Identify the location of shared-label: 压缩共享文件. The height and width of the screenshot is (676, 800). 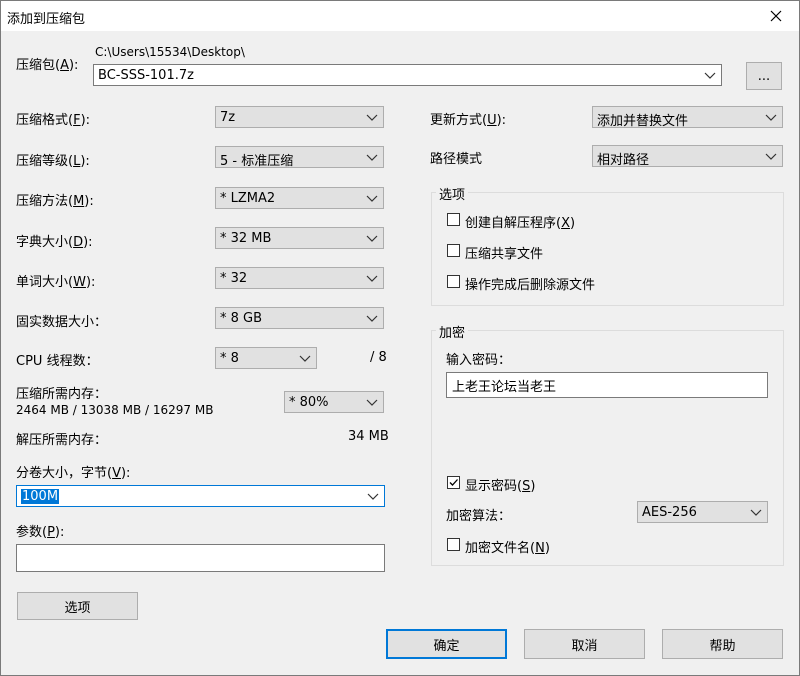
(504, 252).